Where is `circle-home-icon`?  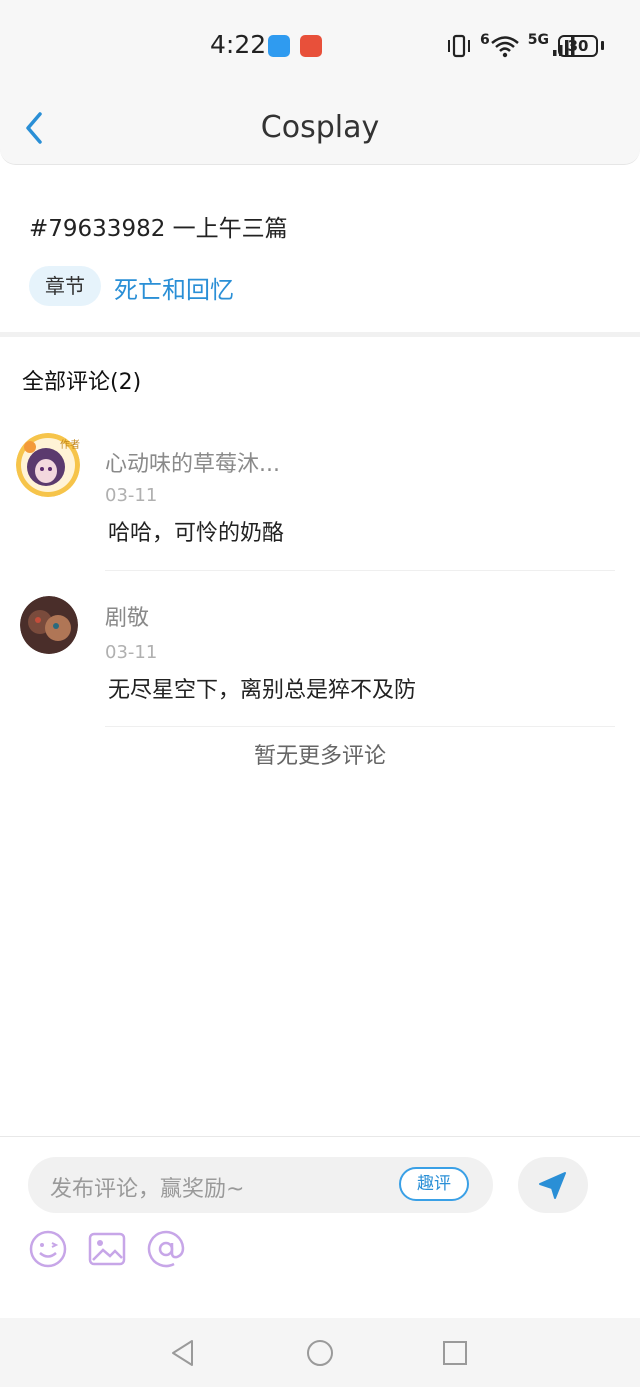 circle-home-icon is located at coordinates (320, 1353).